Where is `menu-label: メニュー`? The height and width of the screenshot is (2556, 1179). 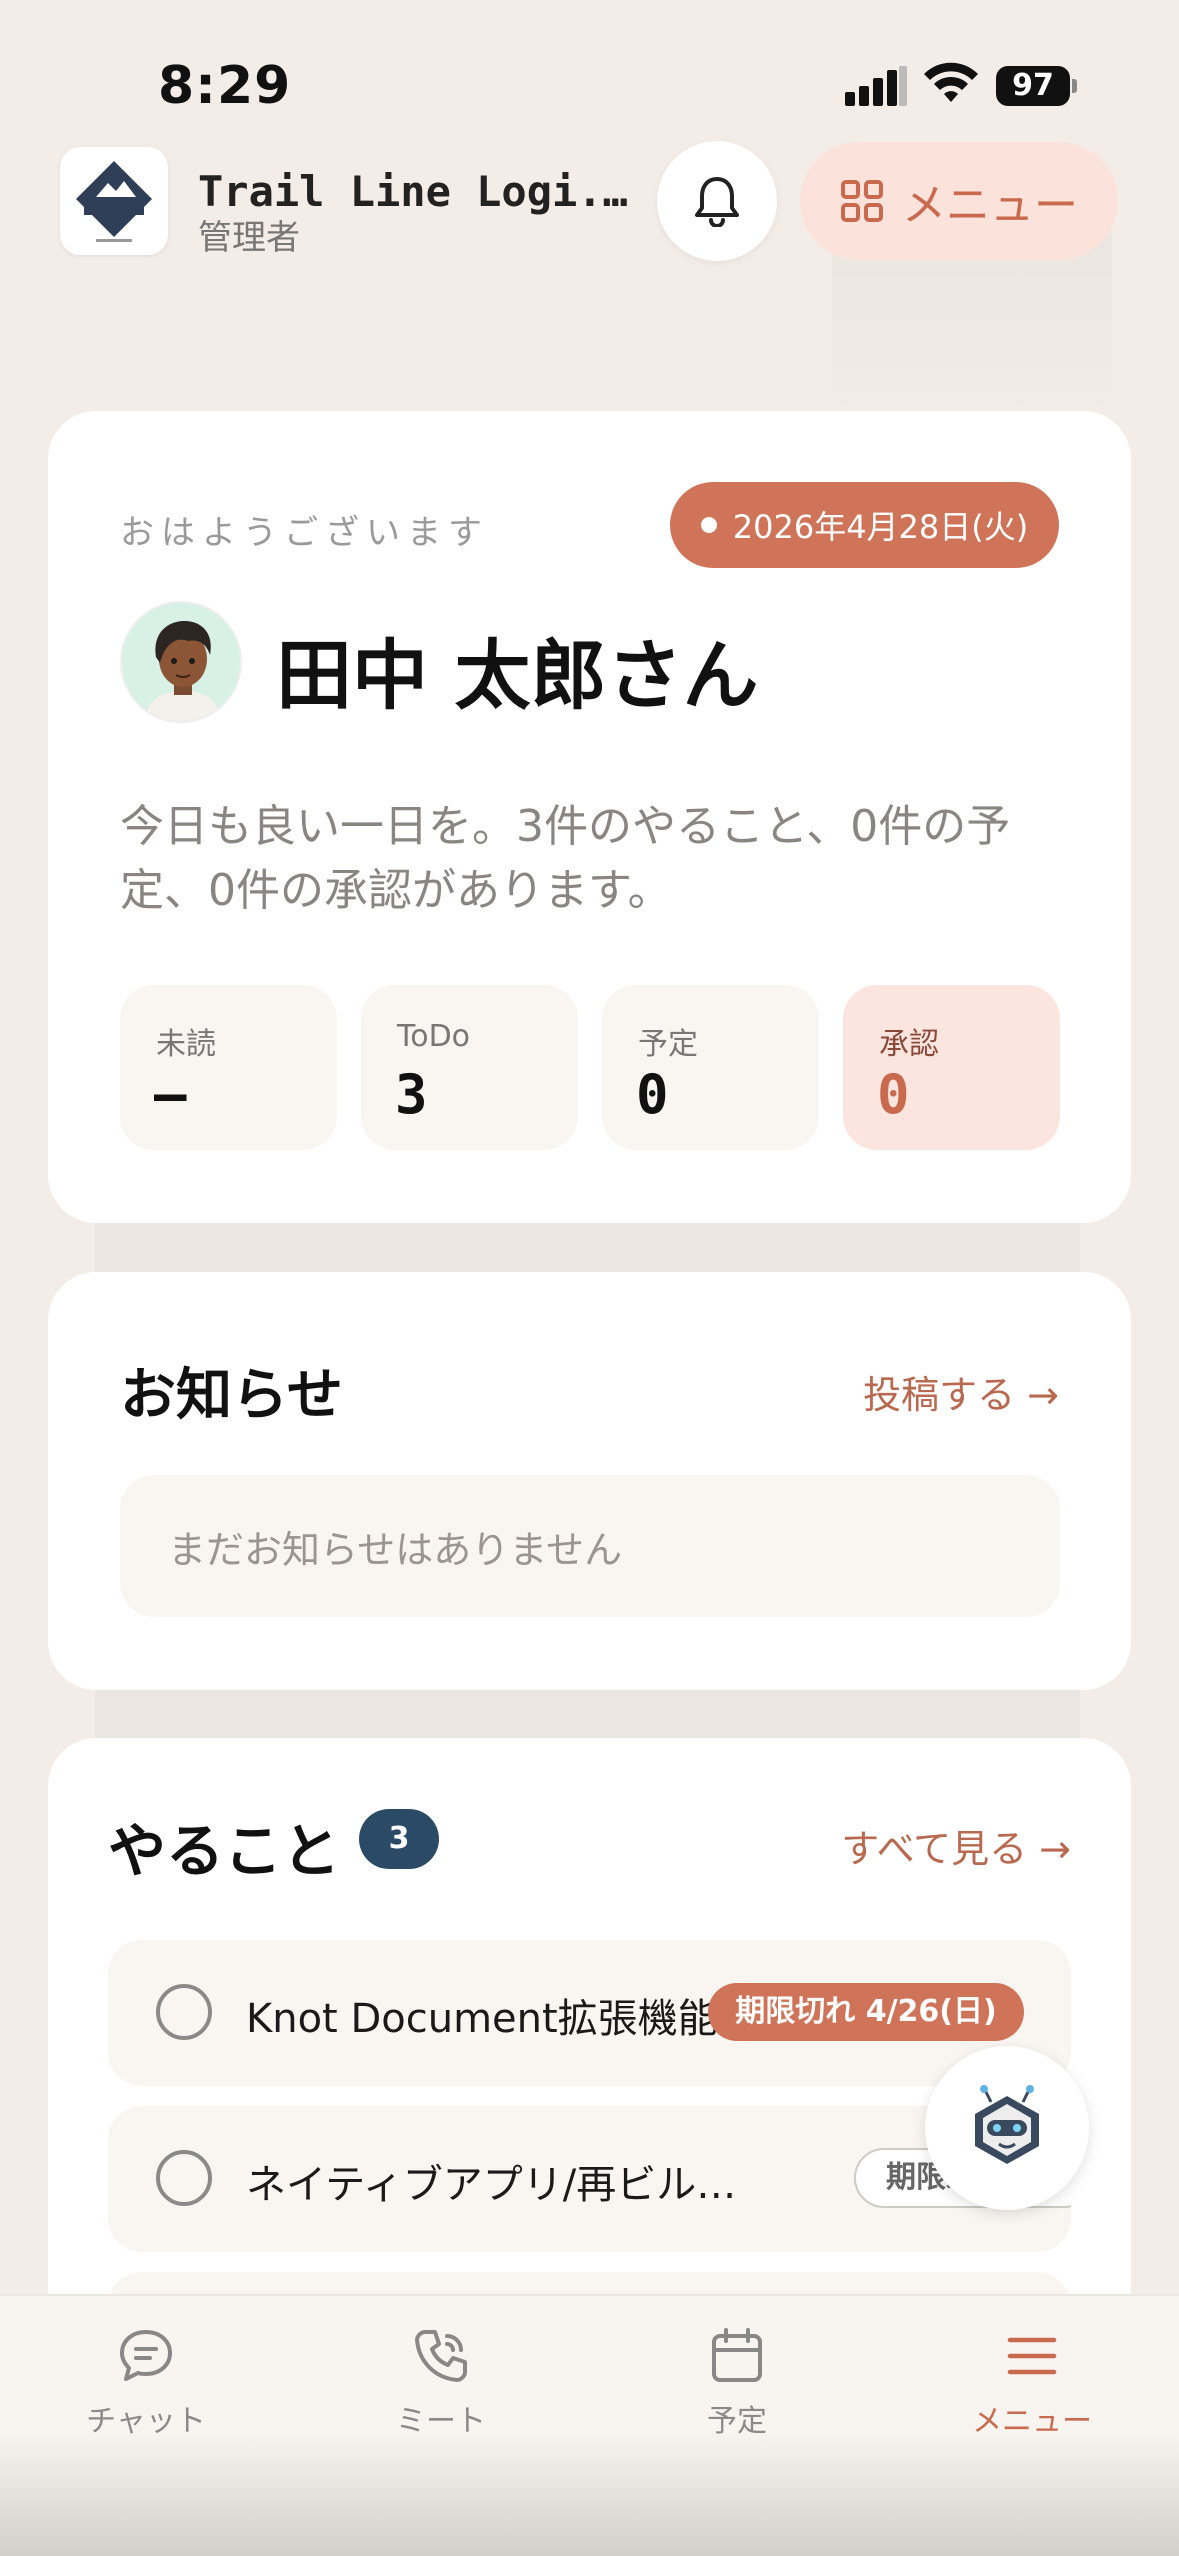
menu-label: メニュー is located at coordinates (990, 205).